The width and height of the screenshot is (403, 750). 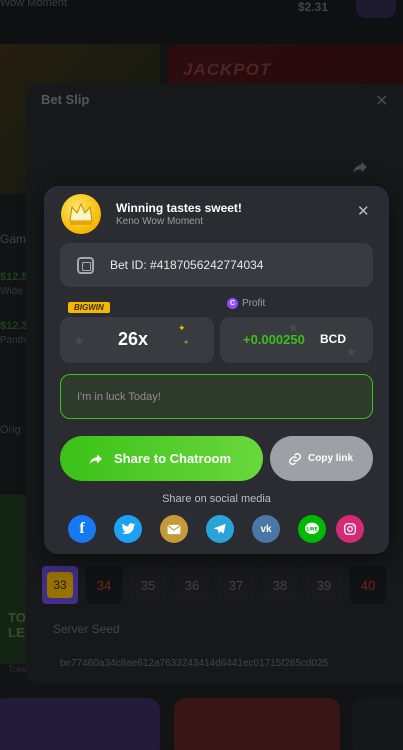 I want to click on bet-id-row: Bet ID: #4187056242774034, so click(x=216, y=265).